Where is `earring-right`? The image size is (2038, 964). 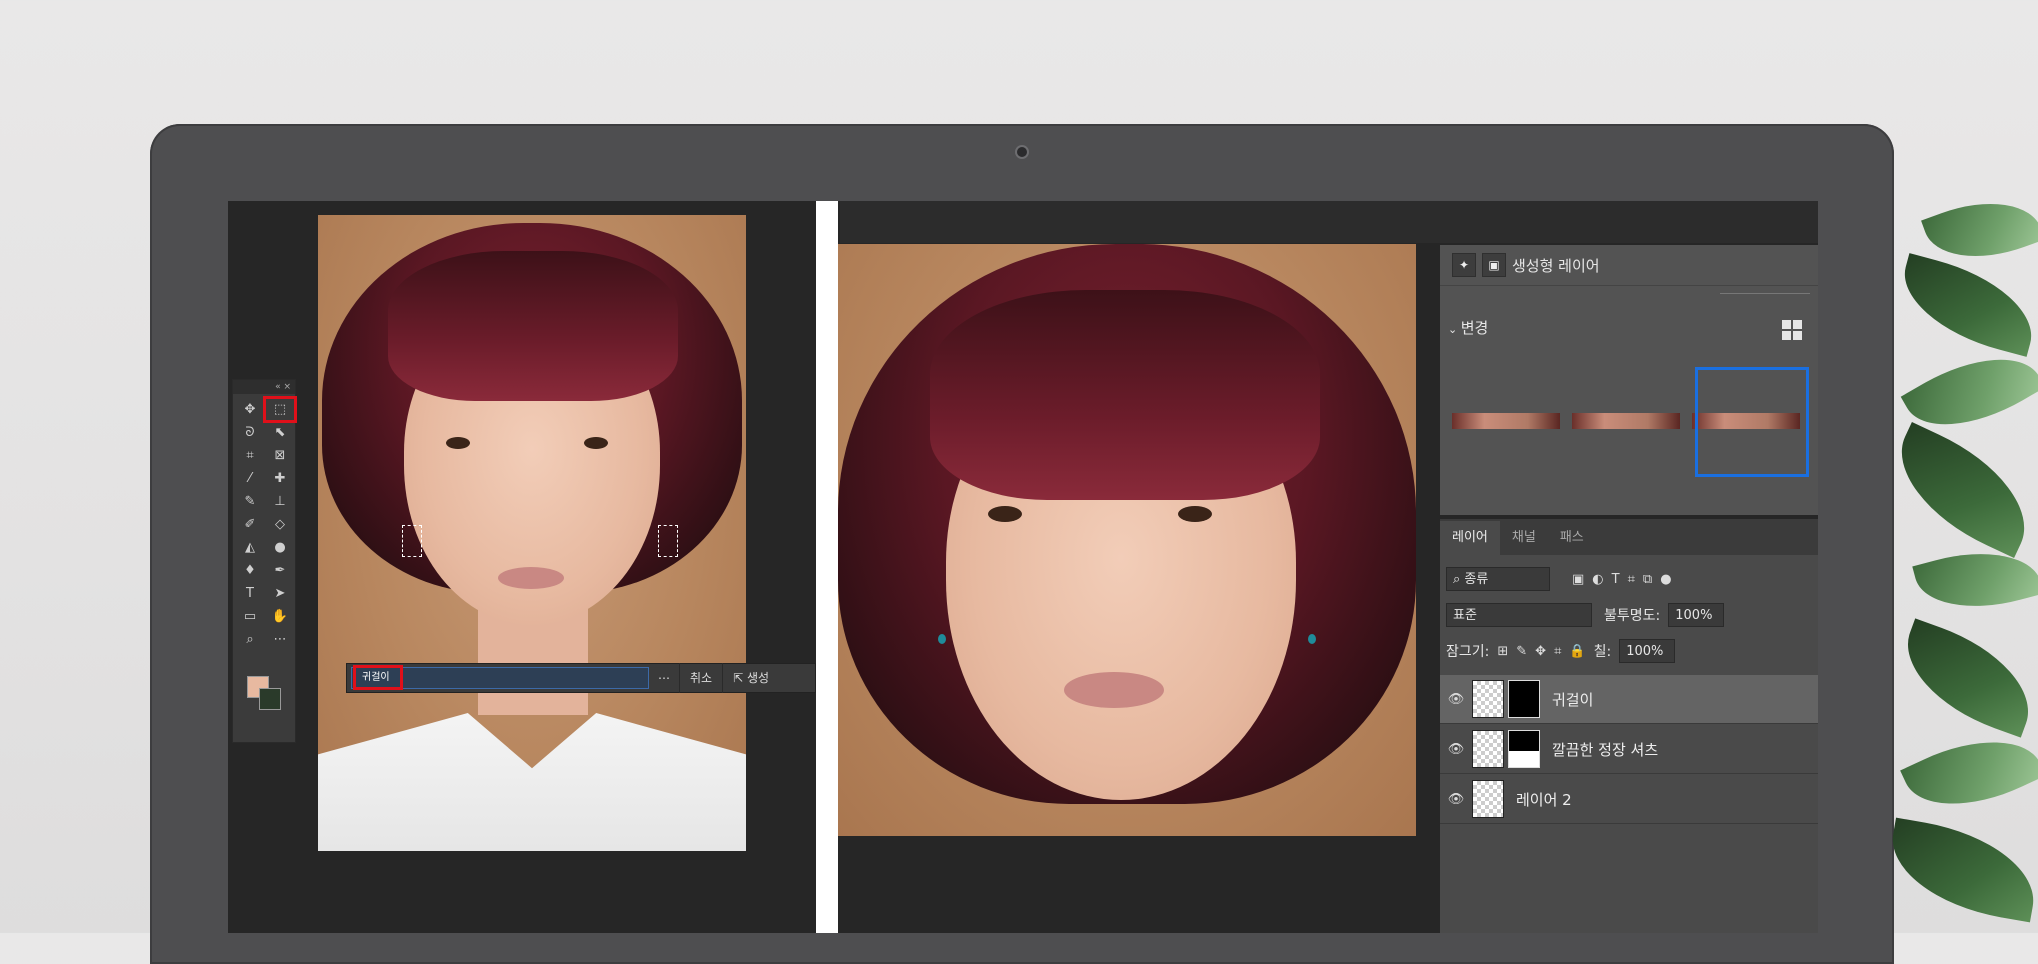 earring-right is located at coordinates (1312, 639).